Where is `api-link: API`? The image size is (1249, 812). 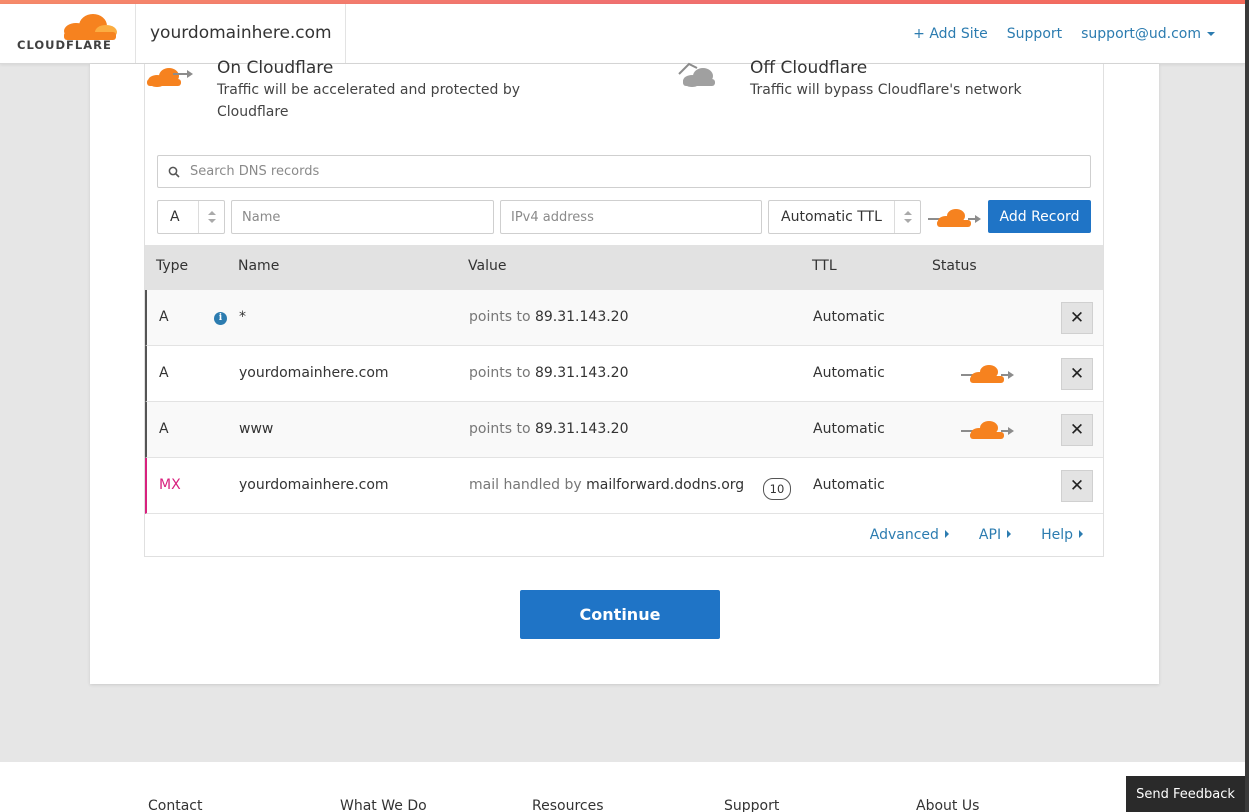 api-link: API is located at coordinates (995, 535).